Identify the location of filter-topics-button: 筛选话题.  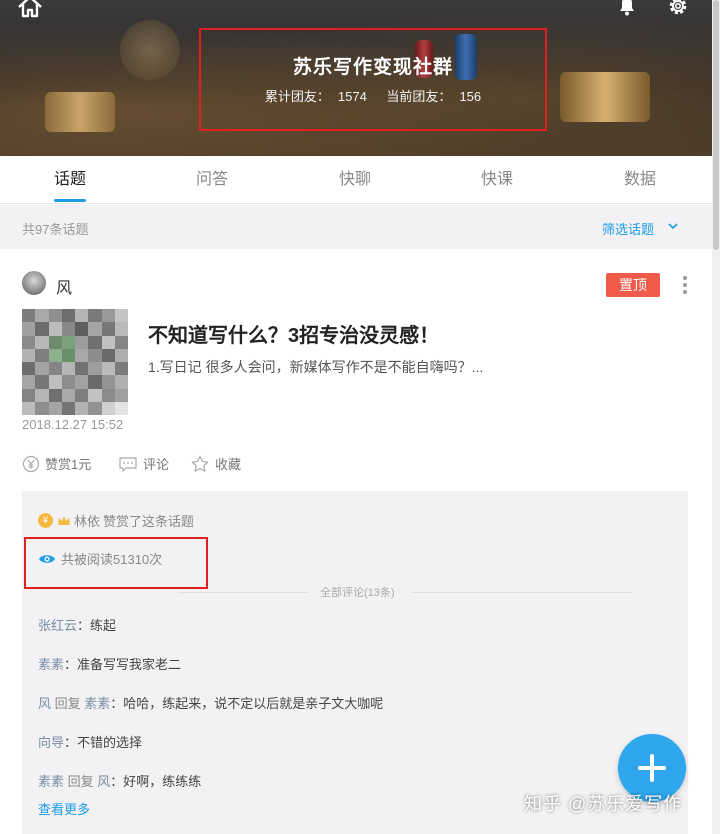
(628, 228).